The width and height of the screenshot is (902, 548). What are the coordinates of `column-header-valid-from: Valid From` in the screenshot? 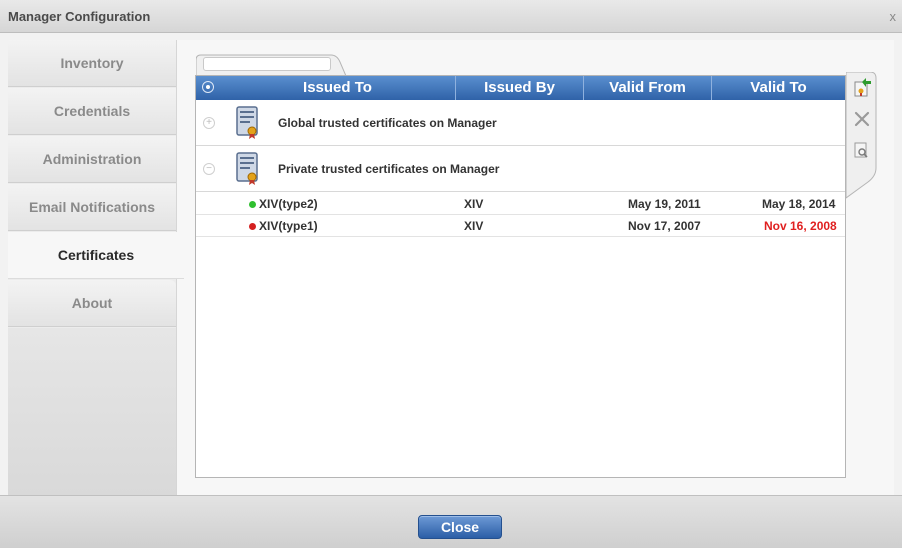 It's located at (647, 88).